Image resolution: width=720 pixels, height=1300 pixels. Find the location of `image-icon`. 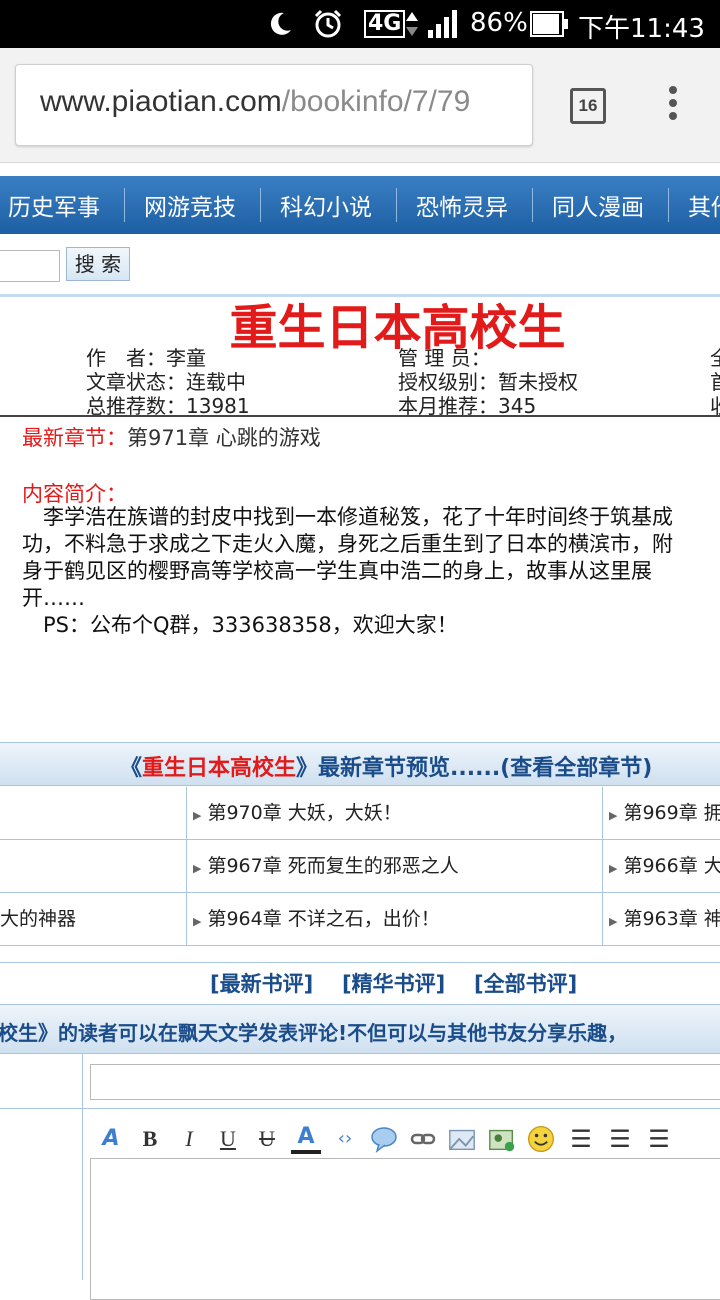

image-icon is located at coordinates (462, 1139).